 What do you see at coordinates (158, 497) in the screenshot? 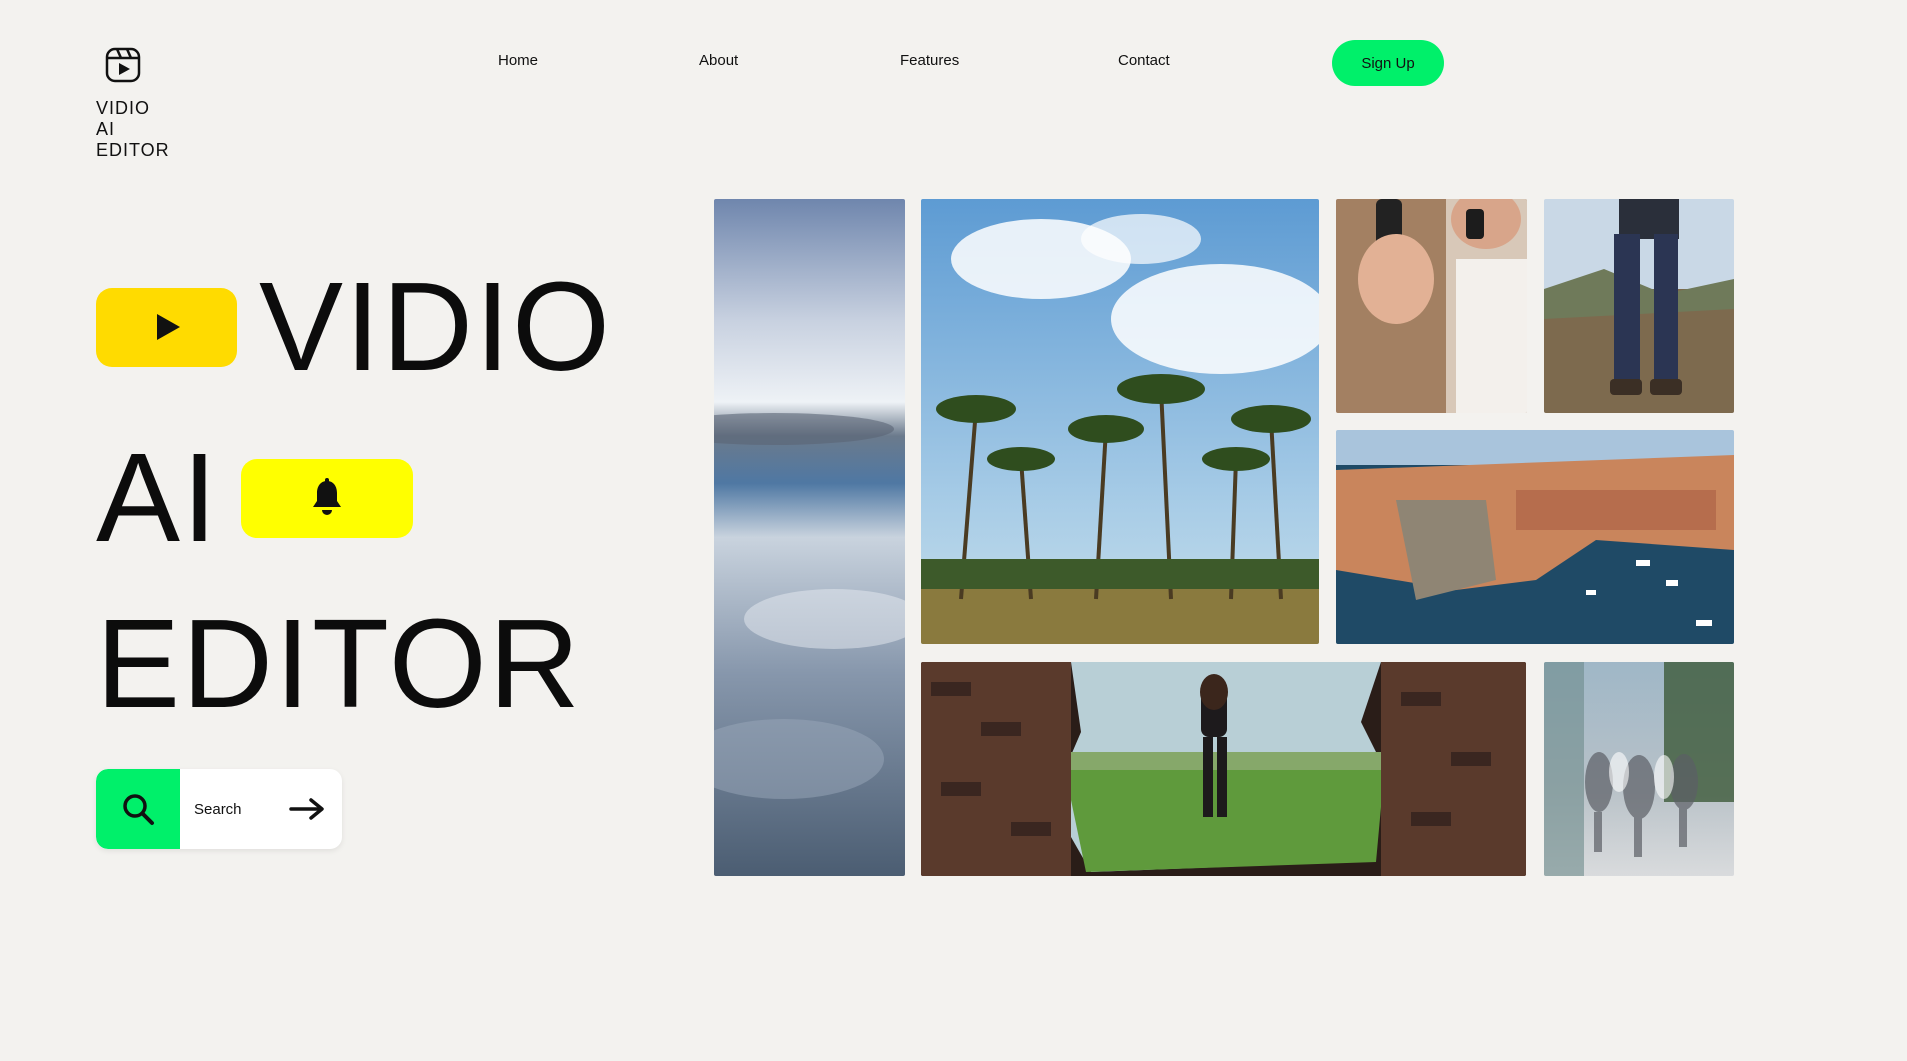
I see `hero-title-word: AI` at bounding box center [158, 497].